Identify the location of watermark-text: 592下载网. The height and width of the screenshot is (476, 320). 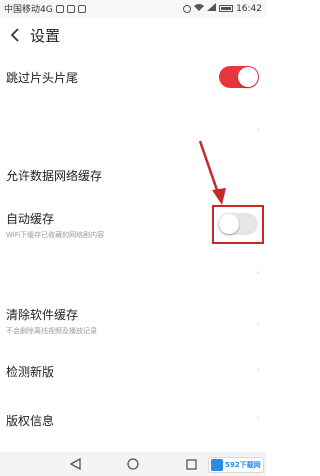
(243, 465).